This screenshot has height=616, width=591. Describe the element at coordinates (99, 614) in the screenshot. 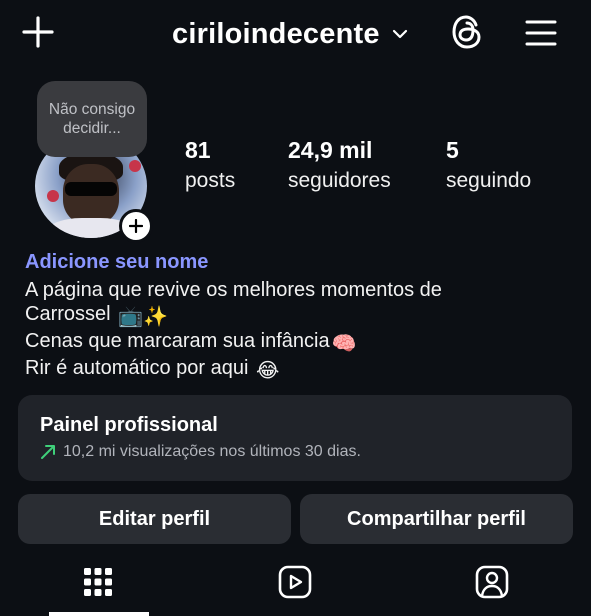

I see `active-tab-indicator` at that location.